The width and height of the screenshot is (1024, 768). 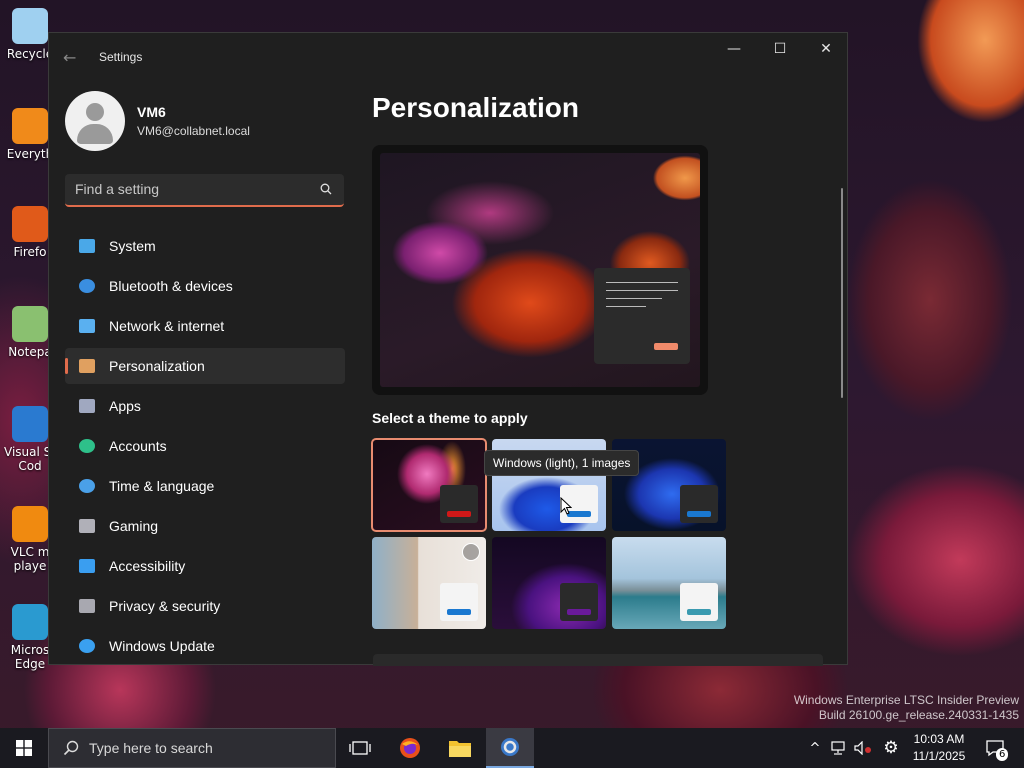 I want to click on settings-tray-button: ⚙, so click(x=891, y=748).